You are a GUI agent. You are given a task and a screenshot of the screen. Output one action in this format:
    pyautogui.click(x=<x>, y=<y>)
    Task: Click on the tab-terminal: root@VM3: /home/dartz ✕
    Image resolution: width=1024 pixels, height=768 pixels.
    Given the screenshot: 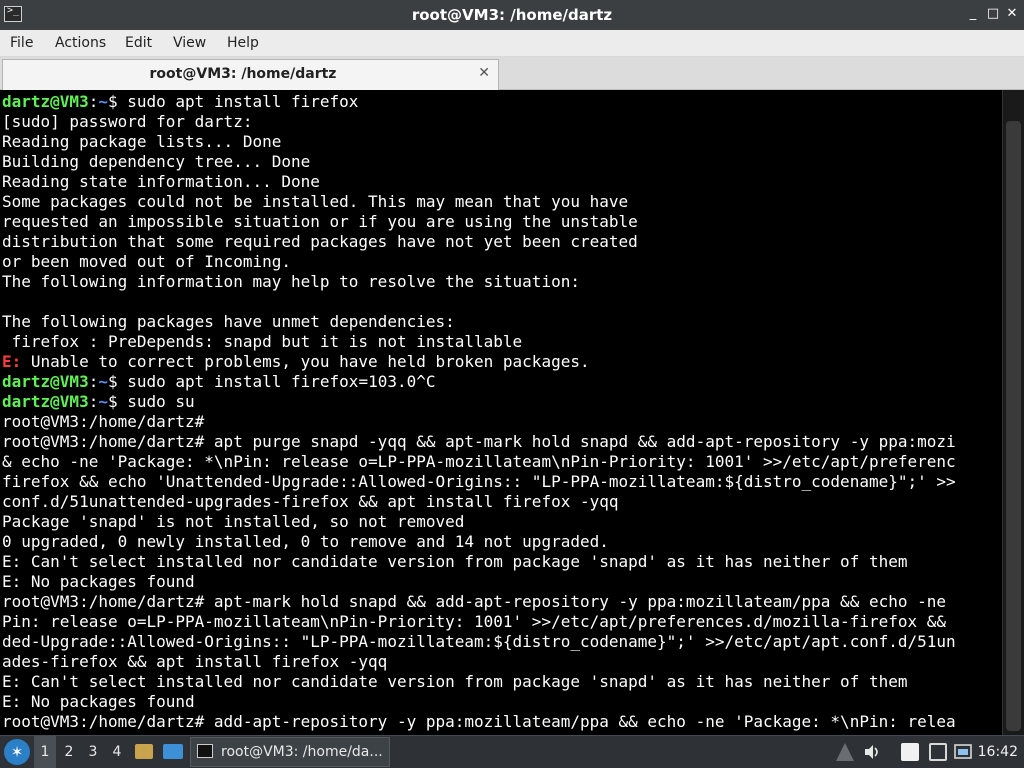 What is the action you would take?
    pyautogui.click(x=250, y=74)
    